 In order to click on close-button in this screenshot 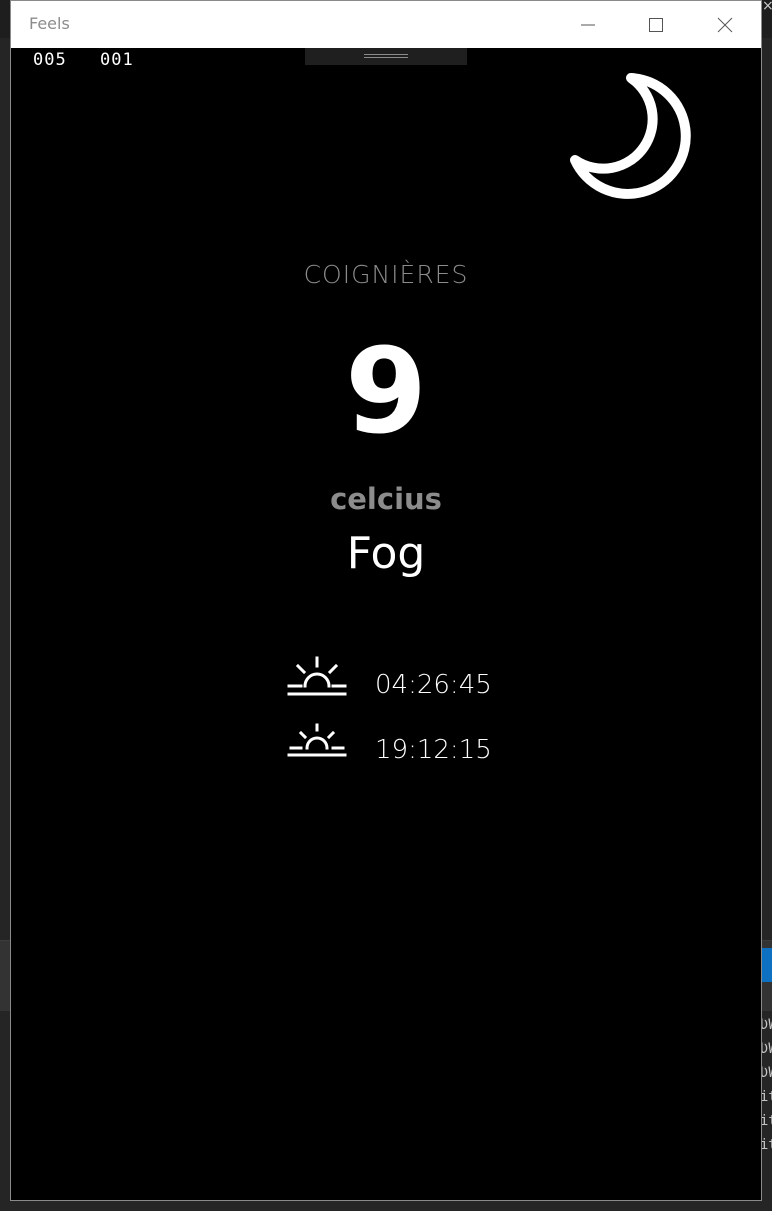, I will do `click(725, 24)`.